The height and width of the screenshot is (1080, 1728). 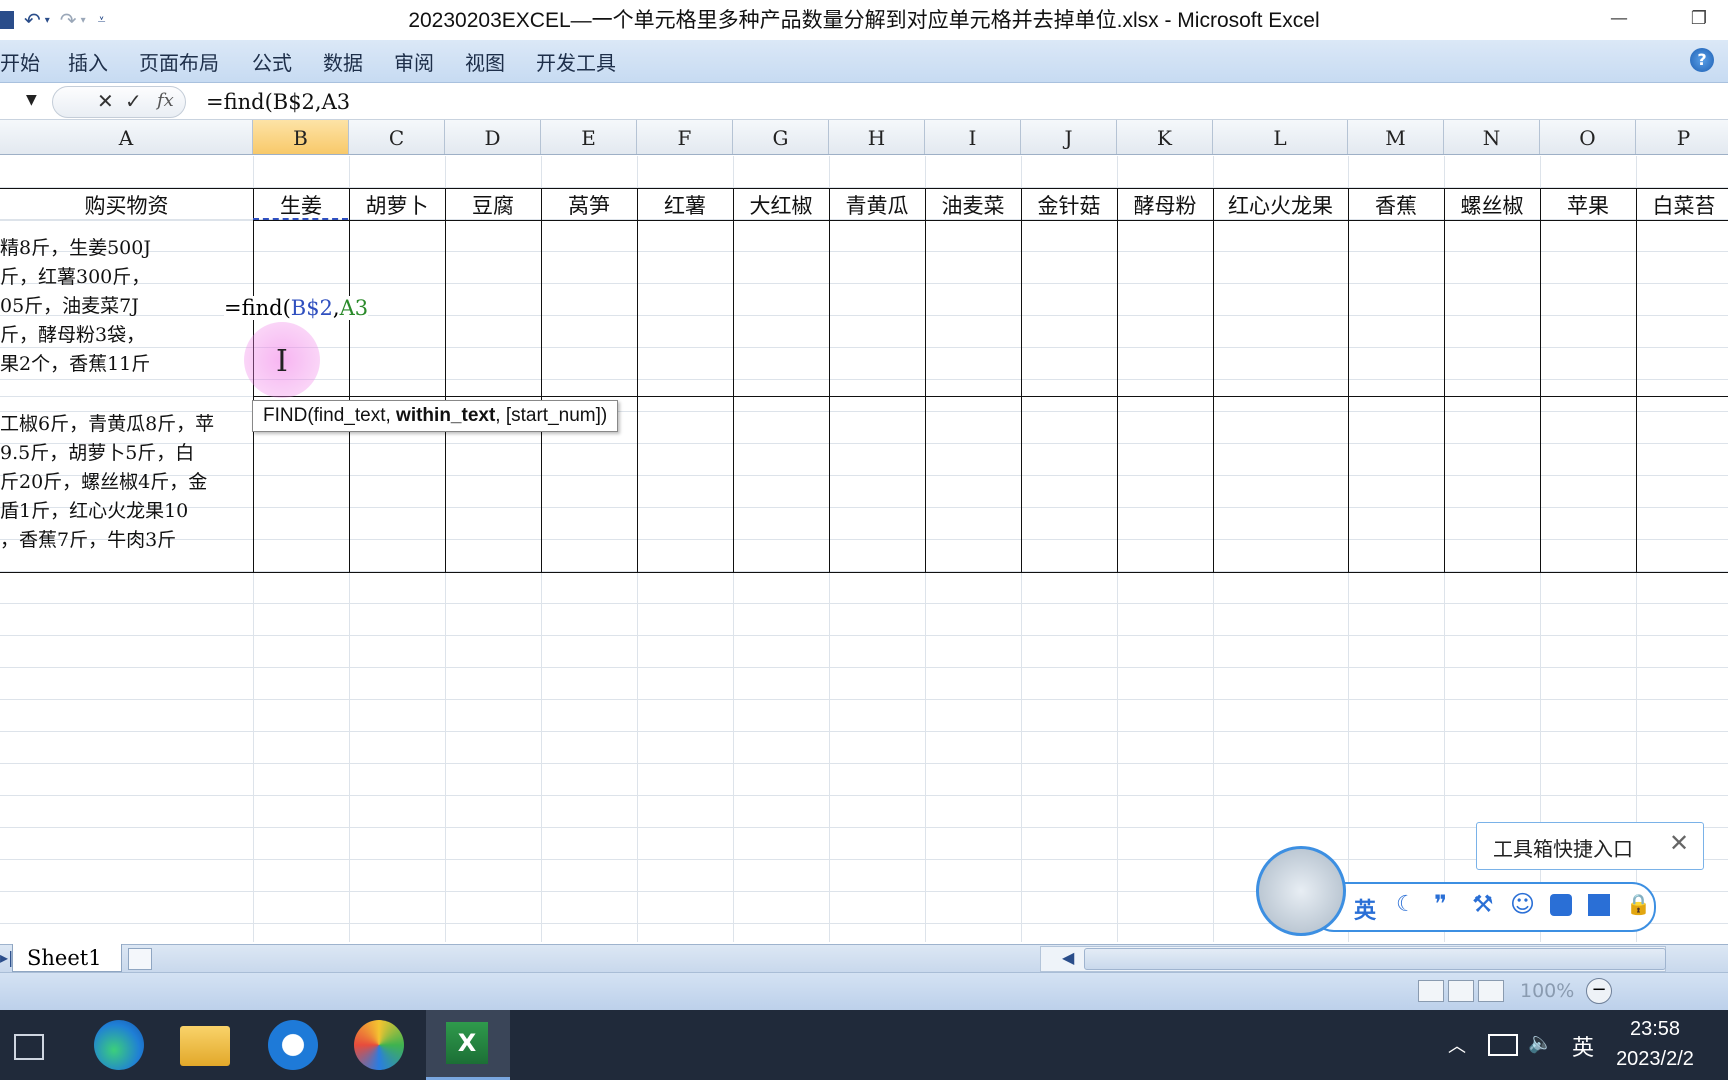 I want to click on tray-expand-icon: ︿, so click(x=1457, y=1045).